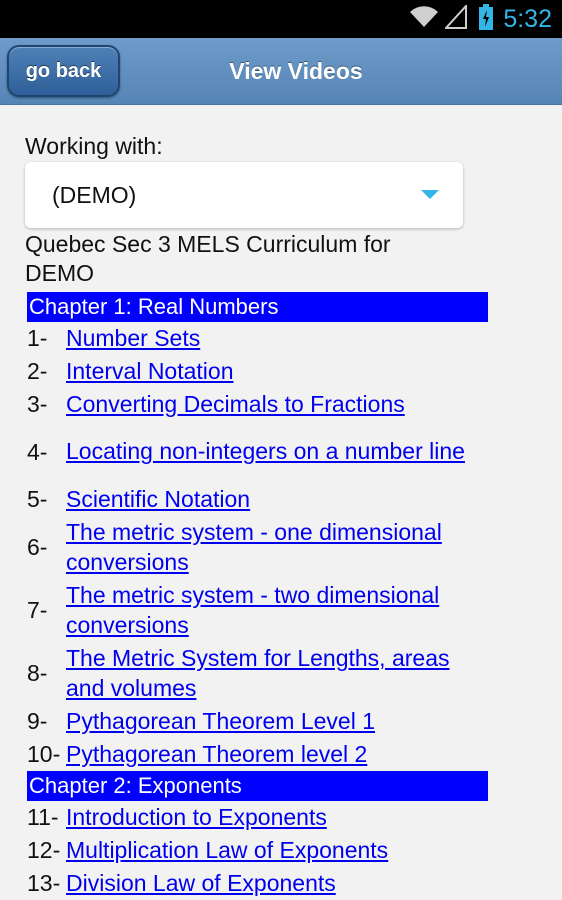 The height and width of the screenshot is (900, 562). What do you see at coordinates (281, 19) in the screenshot?
I see `status-bar: 5:32` at bounding box center [281, 19].